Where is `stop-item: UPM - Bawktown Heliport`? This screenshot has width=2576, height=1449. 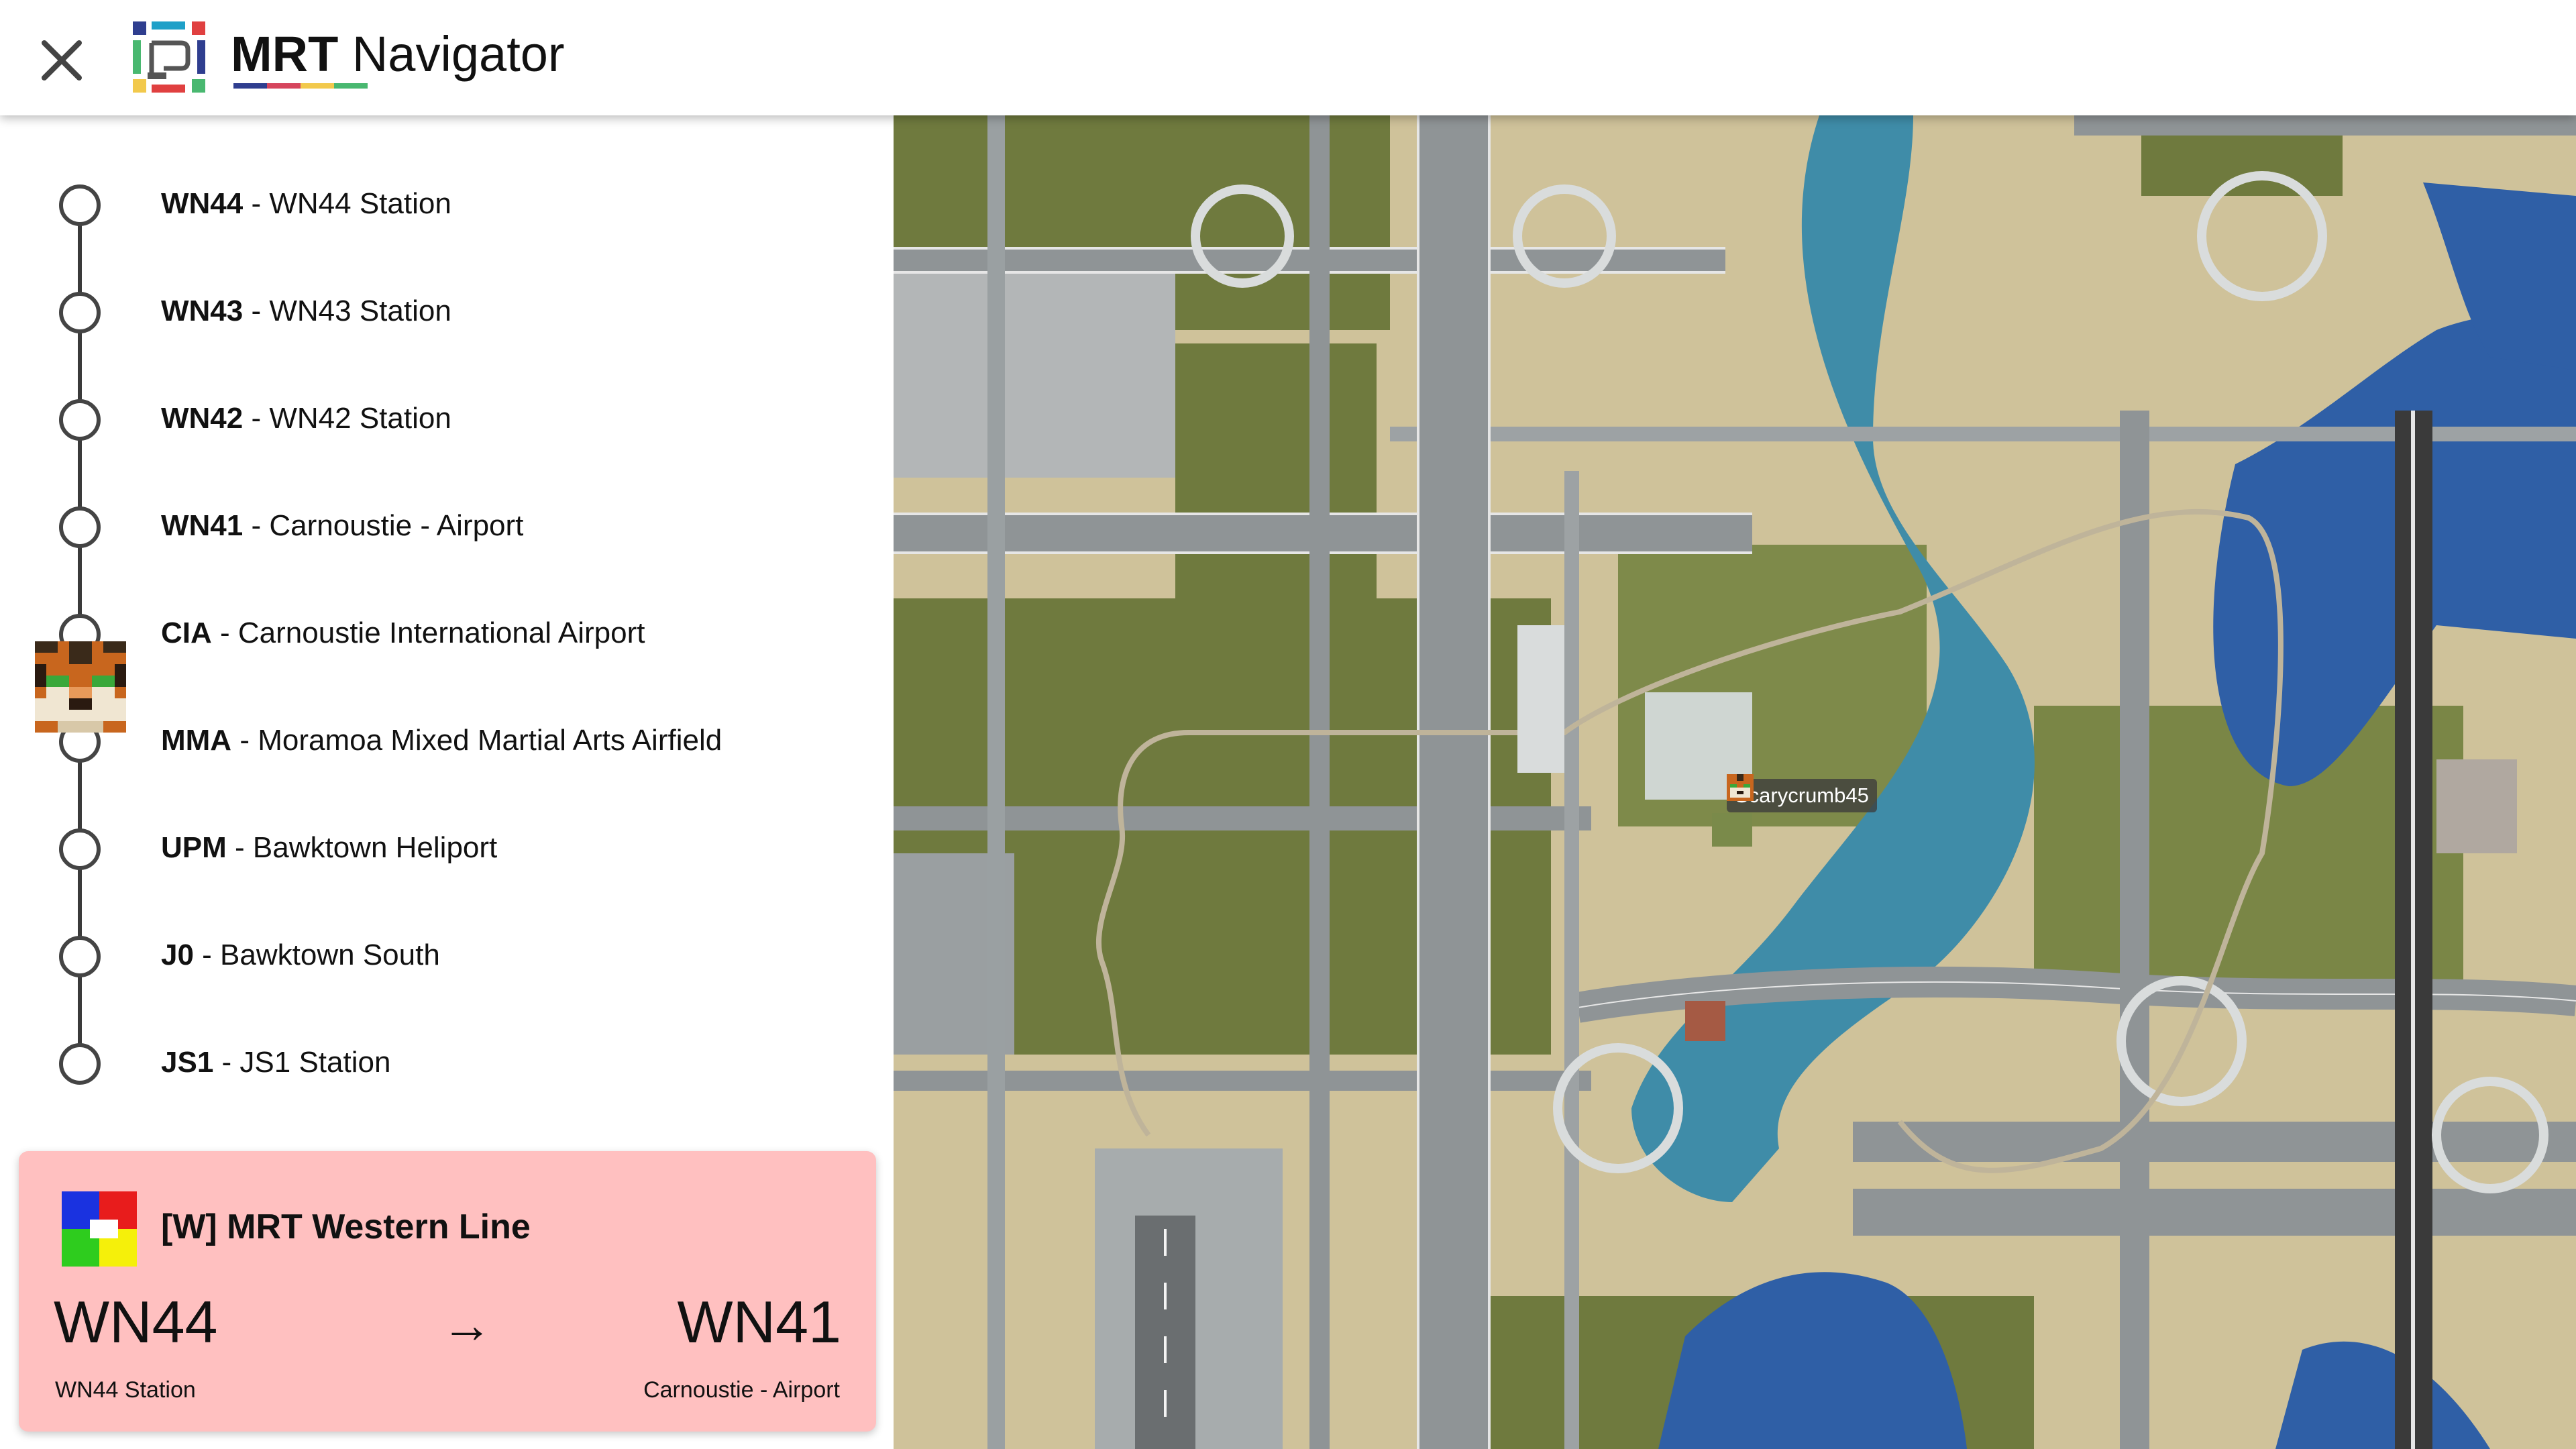 stop-item: UPM - Bawktown Heliport is located at coordinates (436, 849).